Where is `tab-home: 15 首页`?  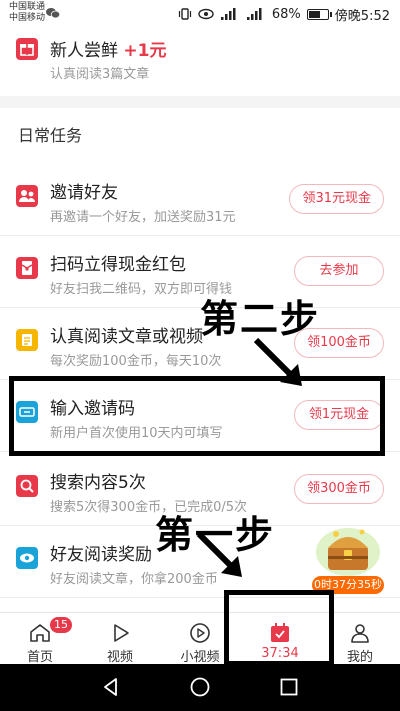 tab-home: 15 首页 is located at coordinates (40, 639).